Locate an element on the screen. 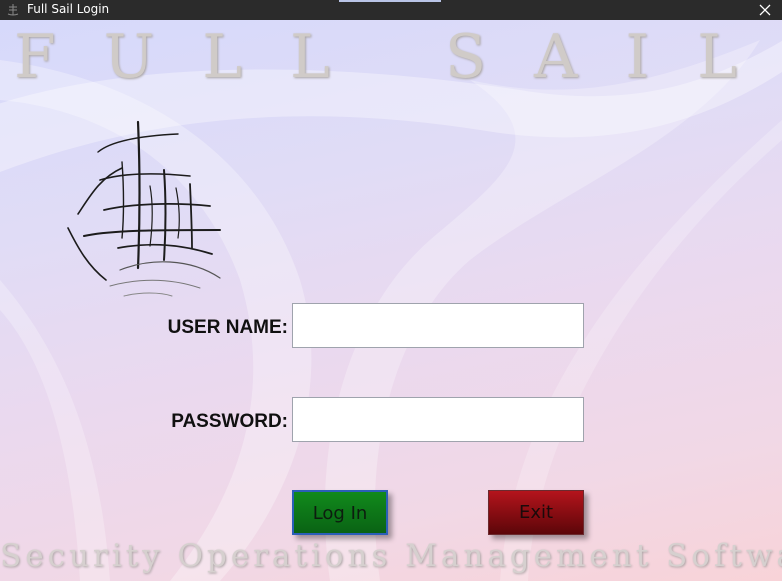  sailing-ship-logo is located at coordinates (144, 208).